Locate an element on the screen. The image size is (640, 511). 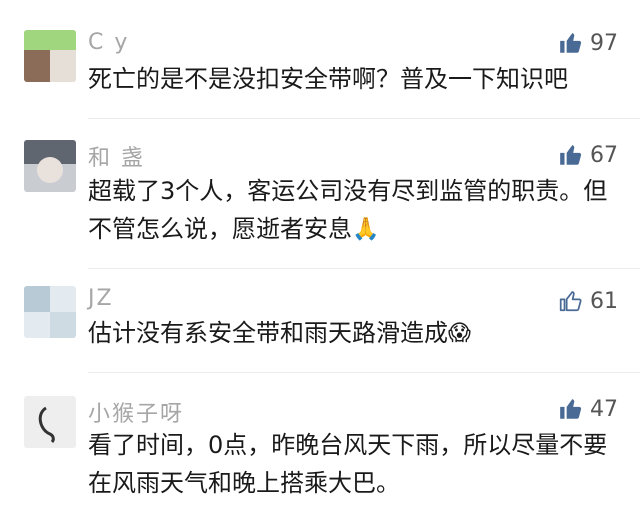
comment-nickname: 和 盏 is located at coordinates (116, 156).